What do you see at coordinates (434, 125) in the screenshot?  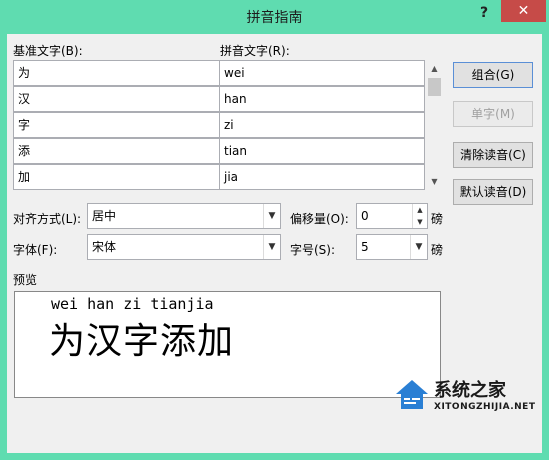 I see `grid-scrollbar: ▲ ▼` at bounding box center [434, 125].